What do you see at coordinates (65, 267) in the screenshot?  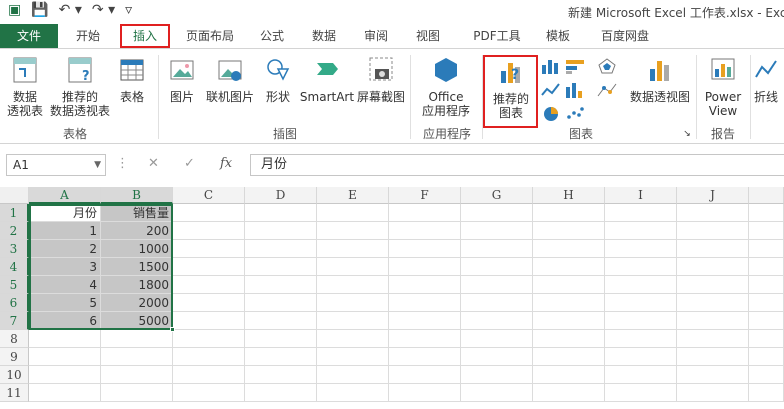 I see `cell-a4: 3` at bounding box center [65, 267].